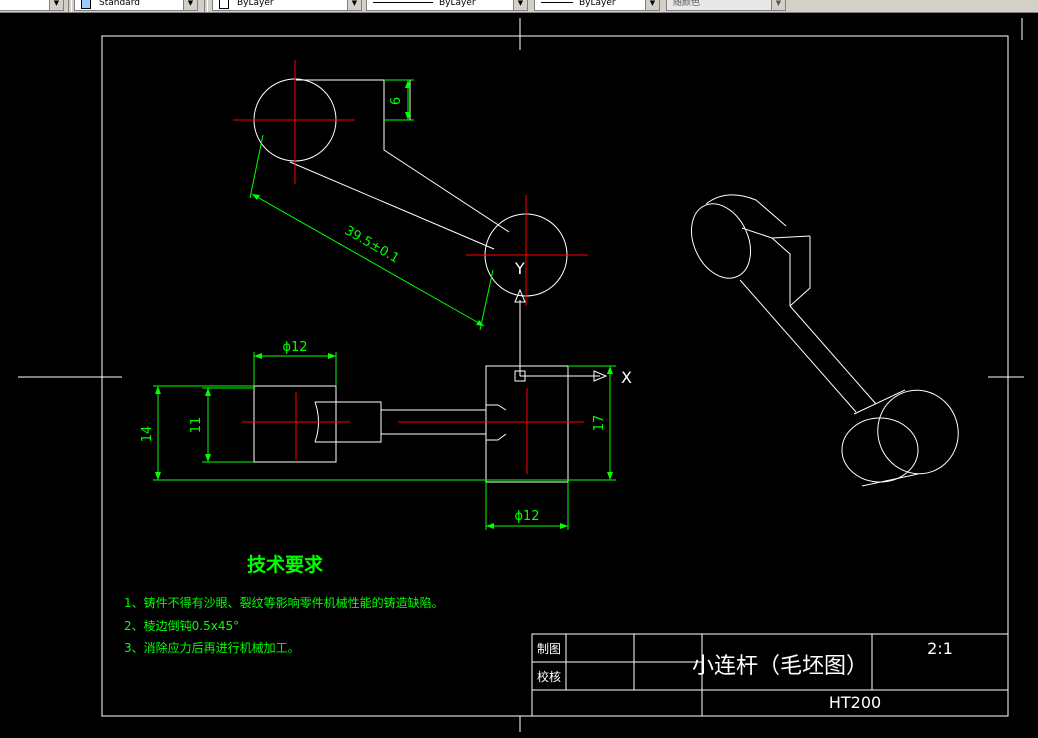  What do you see at coordinates (855, 702) in the screenshot?
I see `material-value: HT200` at bounding box center [855, 702].